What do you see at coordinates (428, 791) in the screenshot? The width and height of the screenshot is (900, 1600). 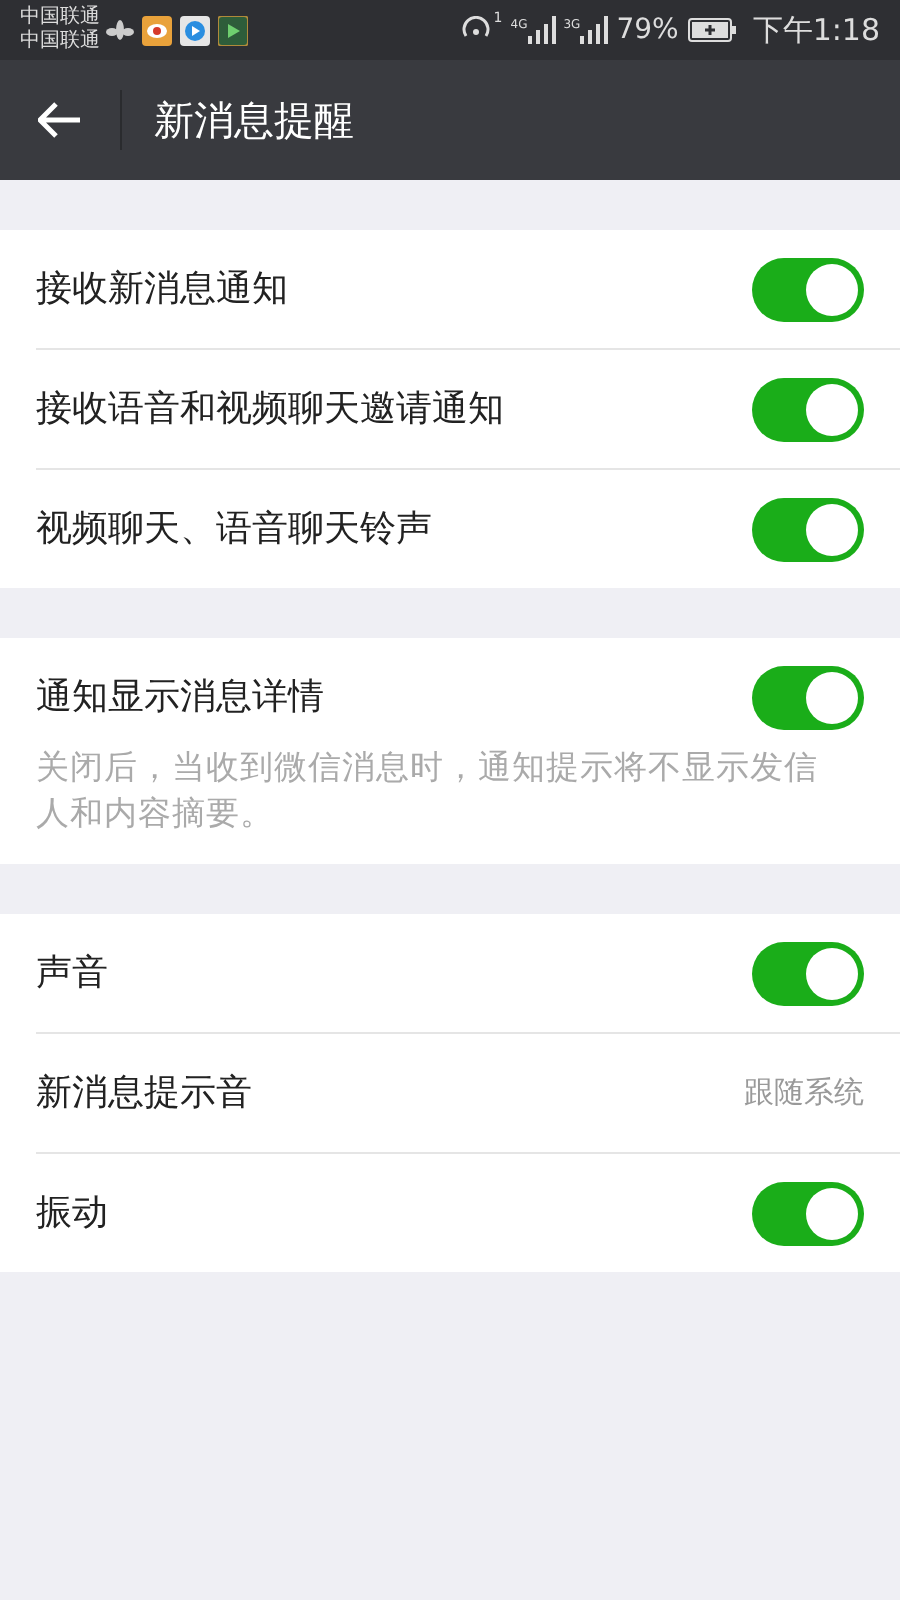 I see `setting-description: 关闭后，当收到微信消息时，通知提示将不显示发信人和内容摘要。` at bounding box center [428, 791].